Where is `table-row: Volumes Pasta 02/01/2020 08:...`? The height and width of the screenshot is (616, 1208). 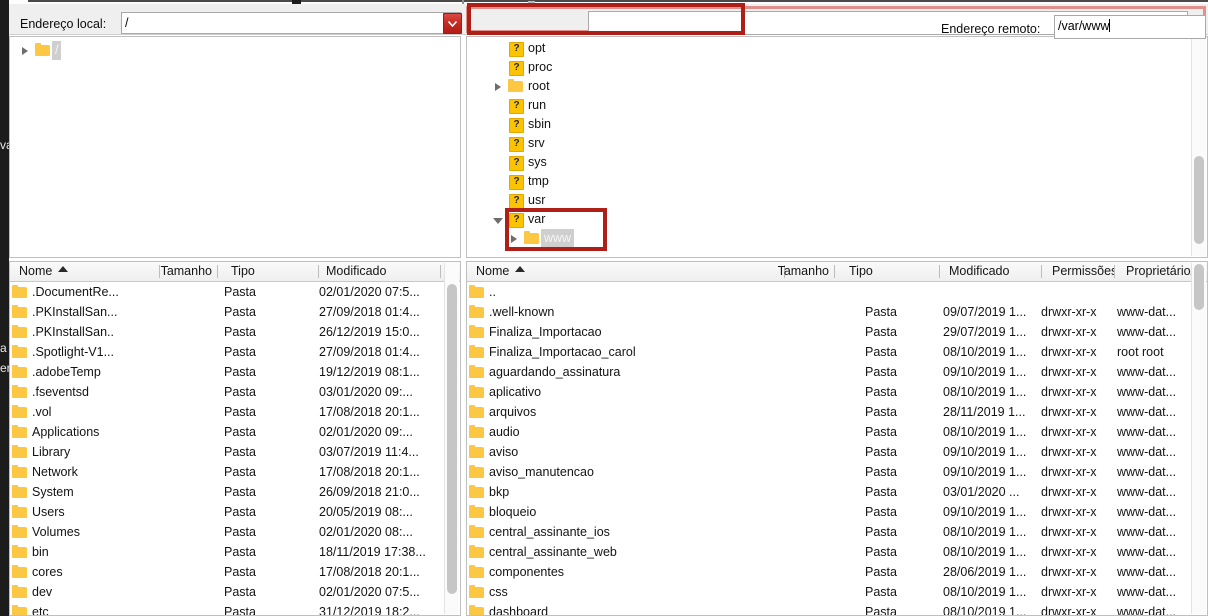 table-row: Volumes Pasta 02/01/2020 08:... is located at coordinates (235, 532).